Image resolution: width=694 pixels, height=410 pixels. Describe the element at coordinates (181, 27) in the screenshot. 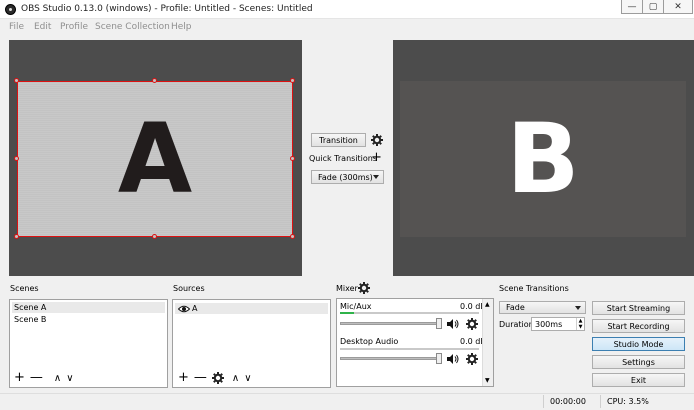

I see `menu-help: Help` at that location.